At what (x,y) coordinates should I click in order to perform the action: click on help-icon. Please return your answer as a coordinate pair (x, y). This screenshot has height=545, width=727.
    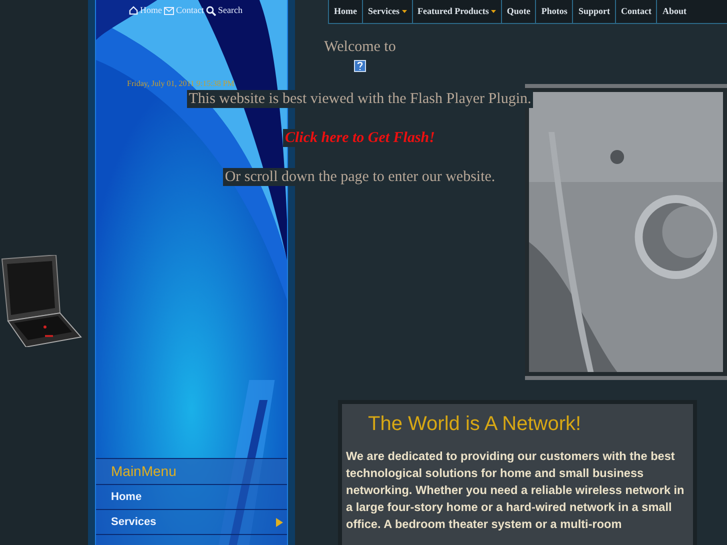
    Looking at the image, I should click on (360, 66).